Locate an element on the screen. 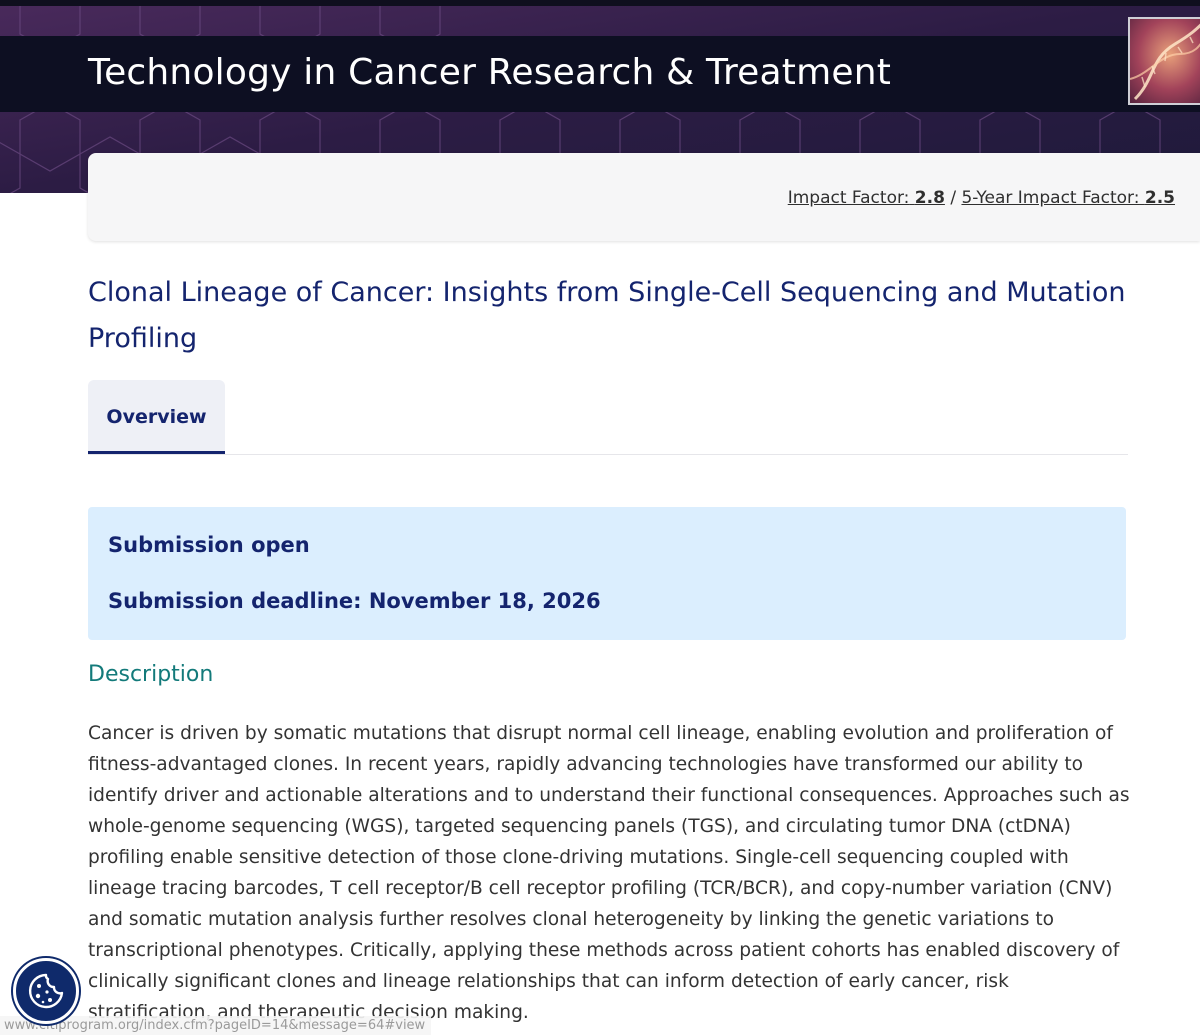 This screenshot has width=1200, height=1035. description-heading: Description is located at coordinates (151, 674).